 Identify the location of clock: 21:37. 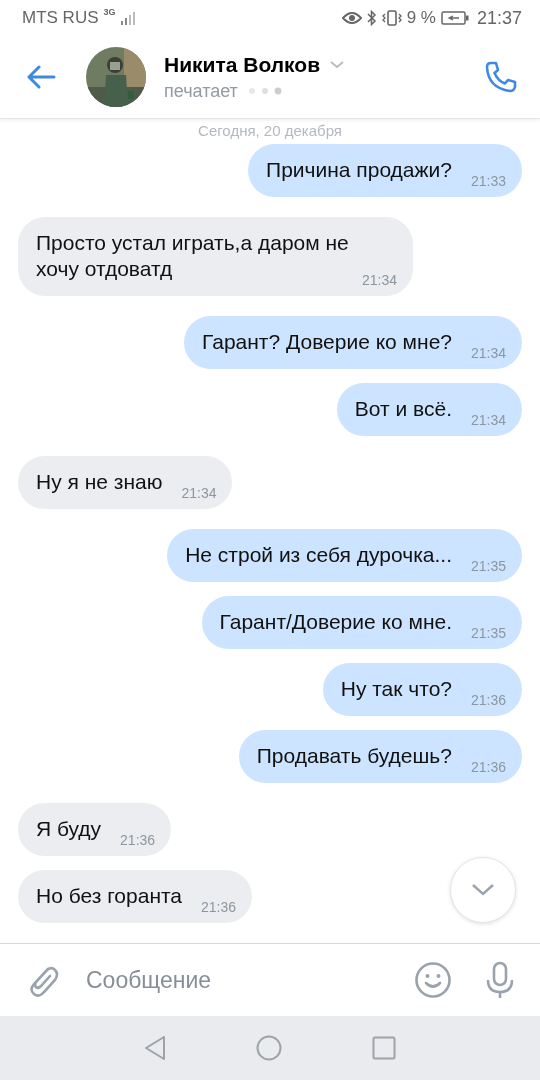
(499, 18).